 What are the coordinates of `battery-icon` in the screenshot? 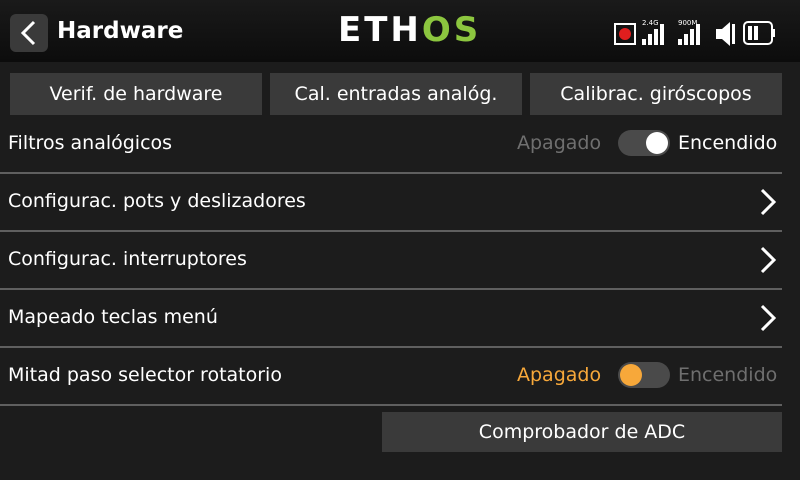 It's located at (759, 33).